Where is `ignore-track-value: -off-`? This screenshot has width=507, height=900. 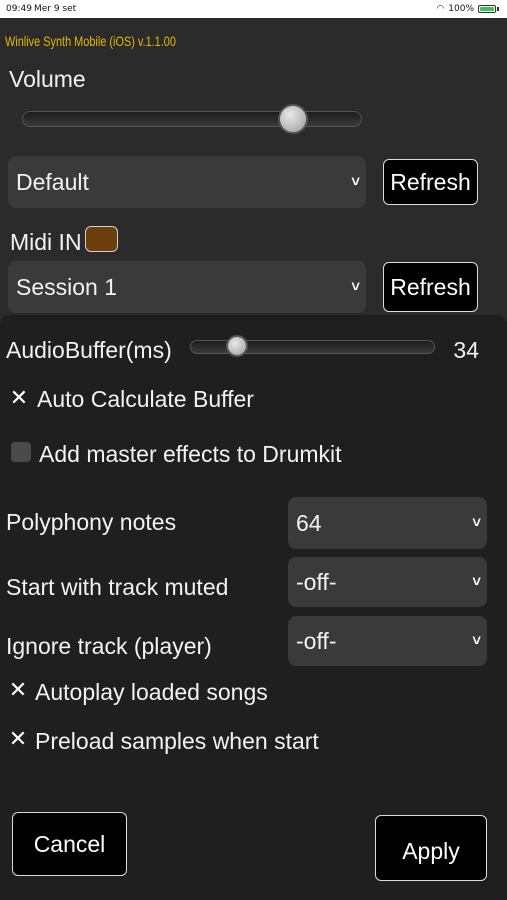 ignore-track-value: -off- is located at coordinates (316, 640).